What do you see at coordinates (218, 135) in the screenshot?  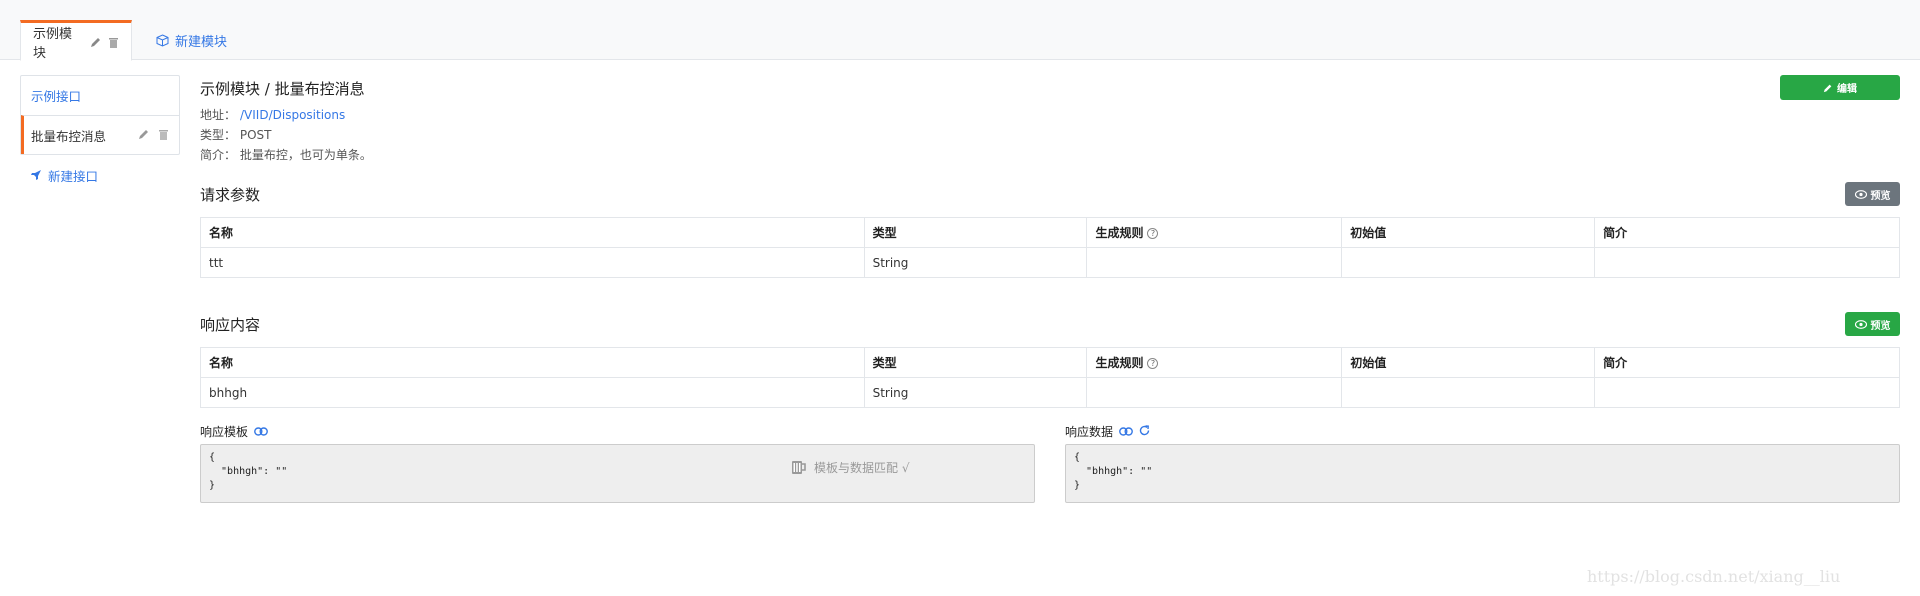 I see `type-label: 类型：` at bounding box center [218, 135].